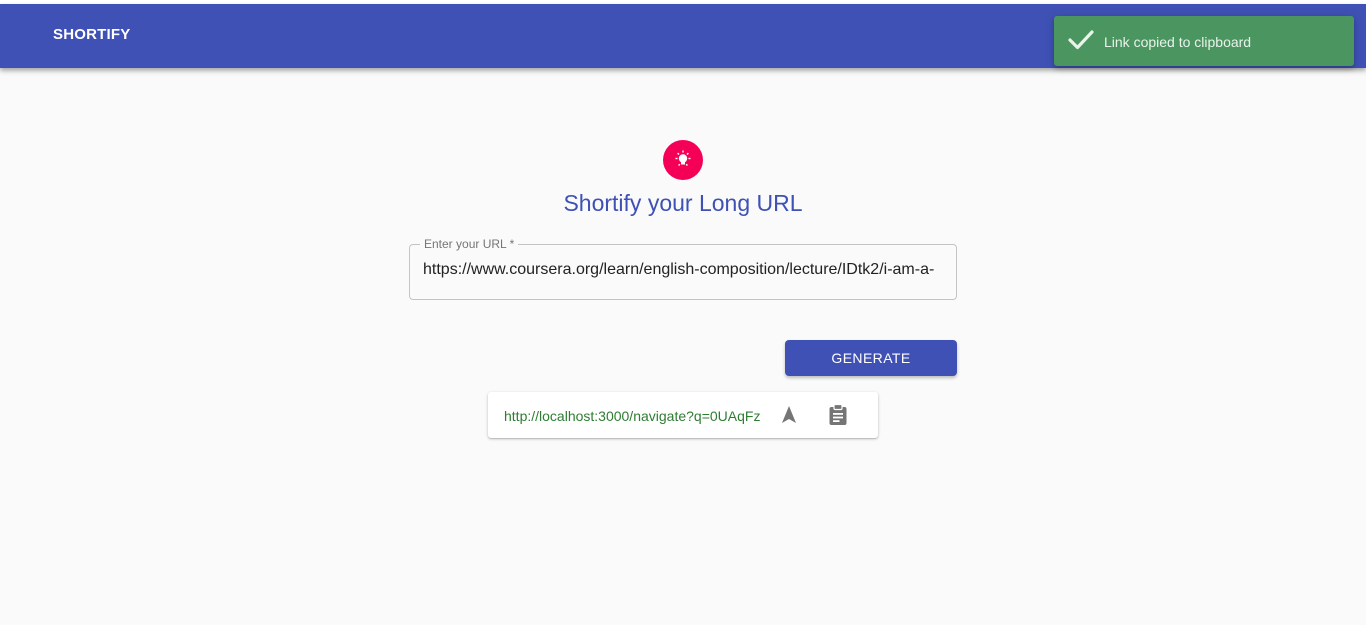  What do you see at coordinates (871, 358) in the screenshot?
I see `generate-button: GENERATE` at bounding box center [871, 358].